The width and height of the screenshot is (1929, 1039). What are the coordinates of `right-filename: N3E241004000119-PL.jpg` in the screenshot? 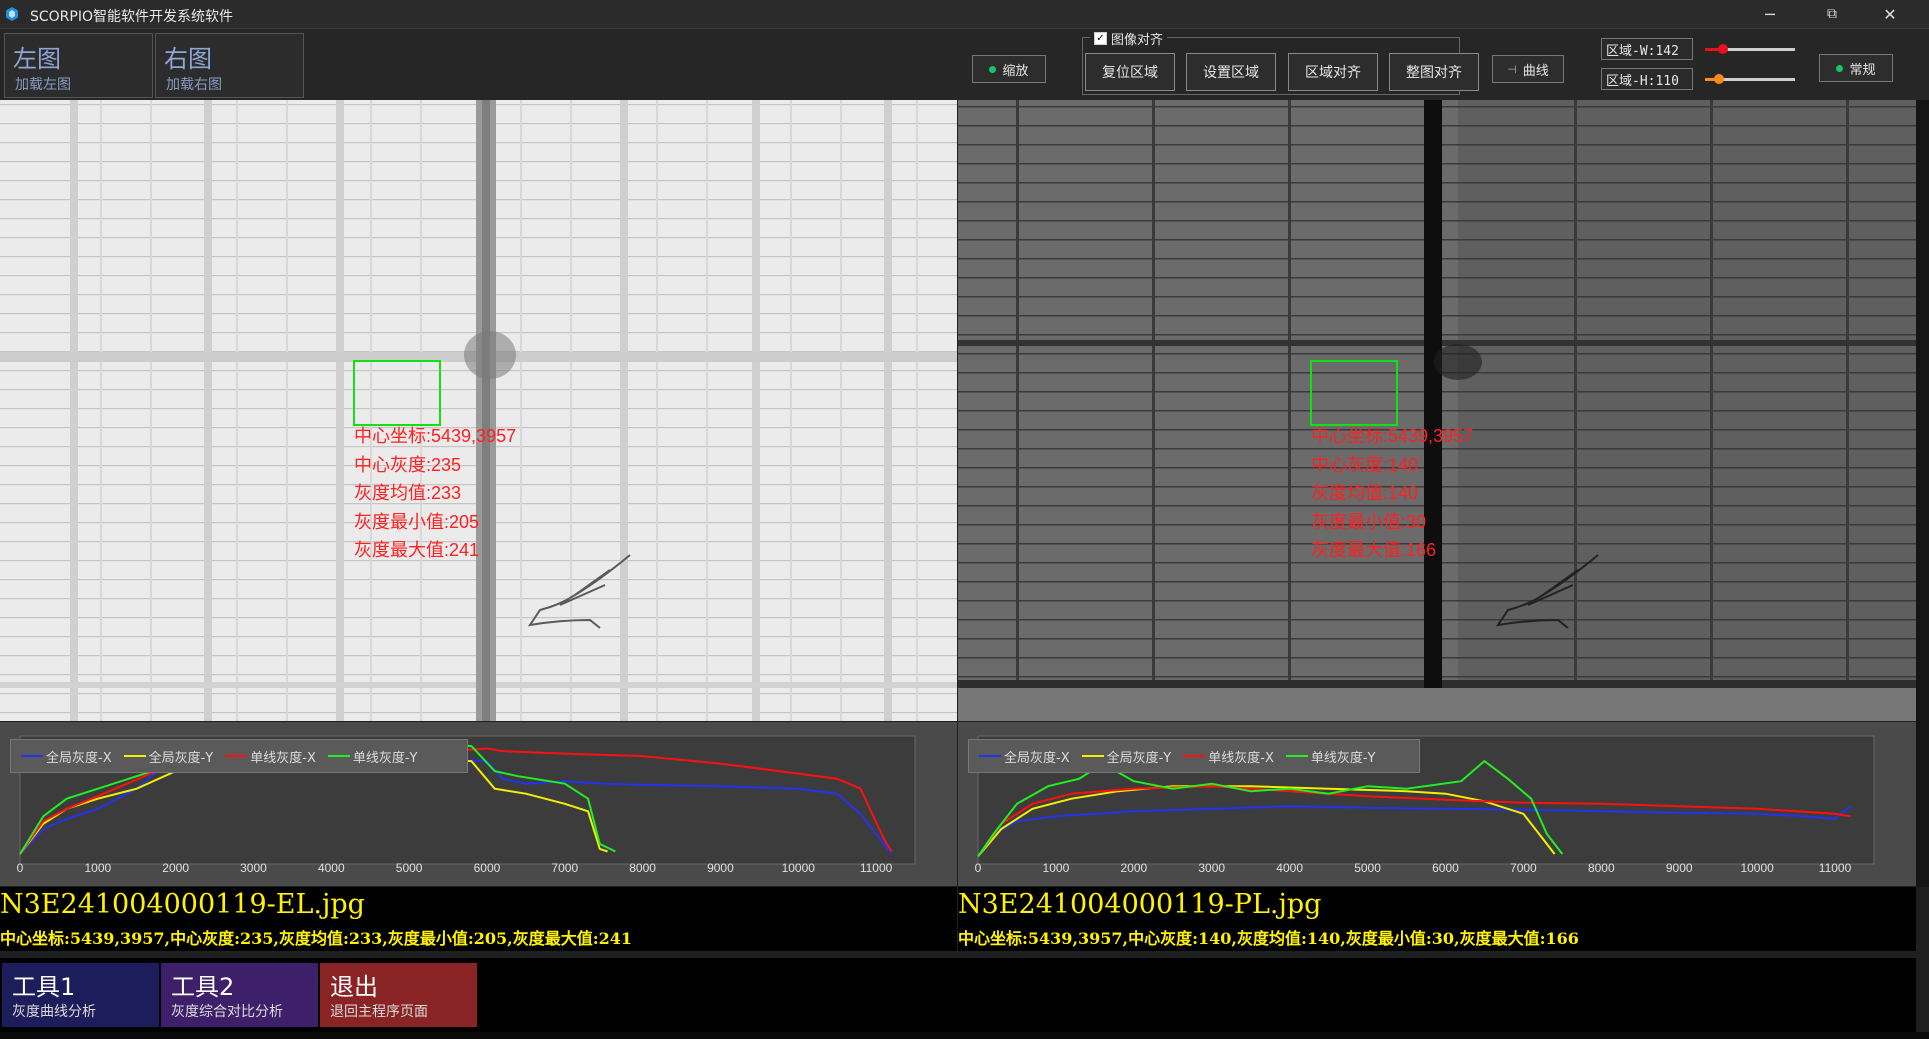 It's located at (1140, 904).